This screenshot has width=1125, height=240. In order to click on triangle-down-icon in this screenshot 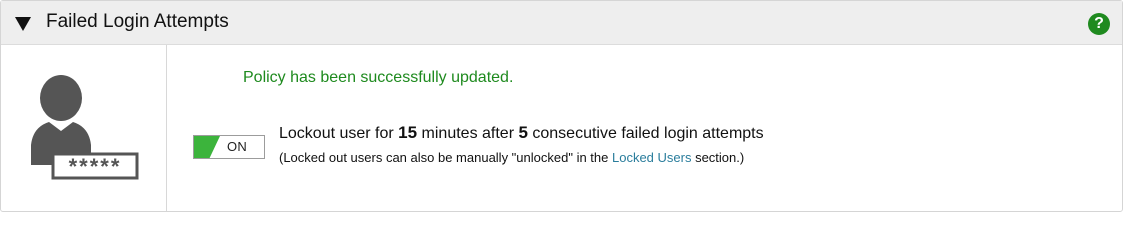, I will do `click(23, 24)`.